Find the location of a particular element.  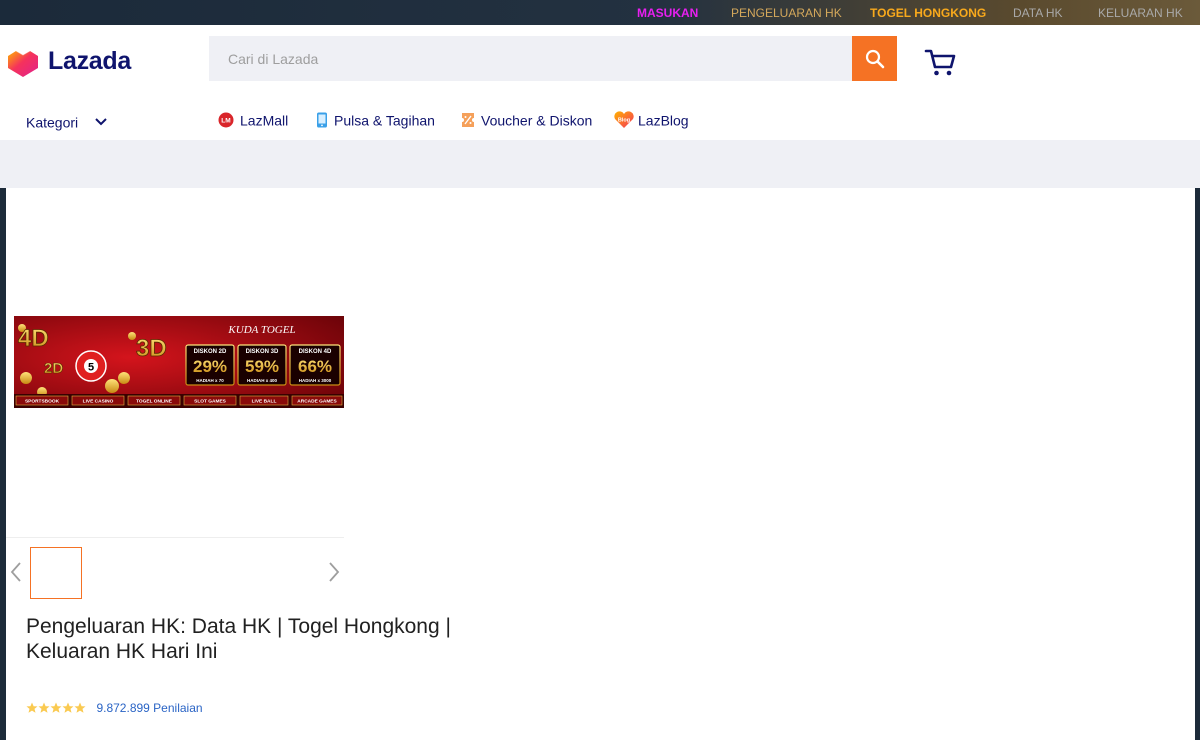

kategori-dropdown: Kategori is located at coordinates (67, 121).